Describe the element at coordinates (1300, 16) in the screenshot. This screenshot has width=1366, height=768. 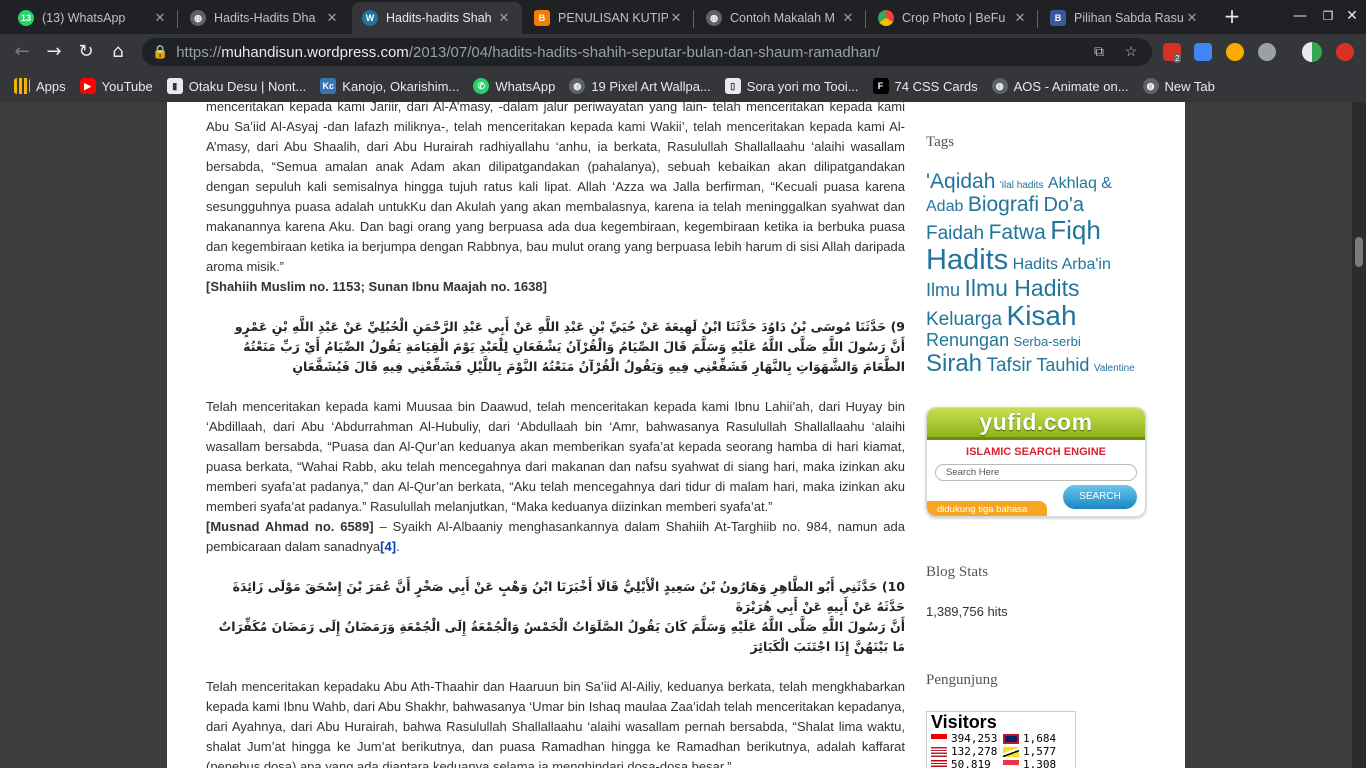
I see `minimize-icon: —` at that location.